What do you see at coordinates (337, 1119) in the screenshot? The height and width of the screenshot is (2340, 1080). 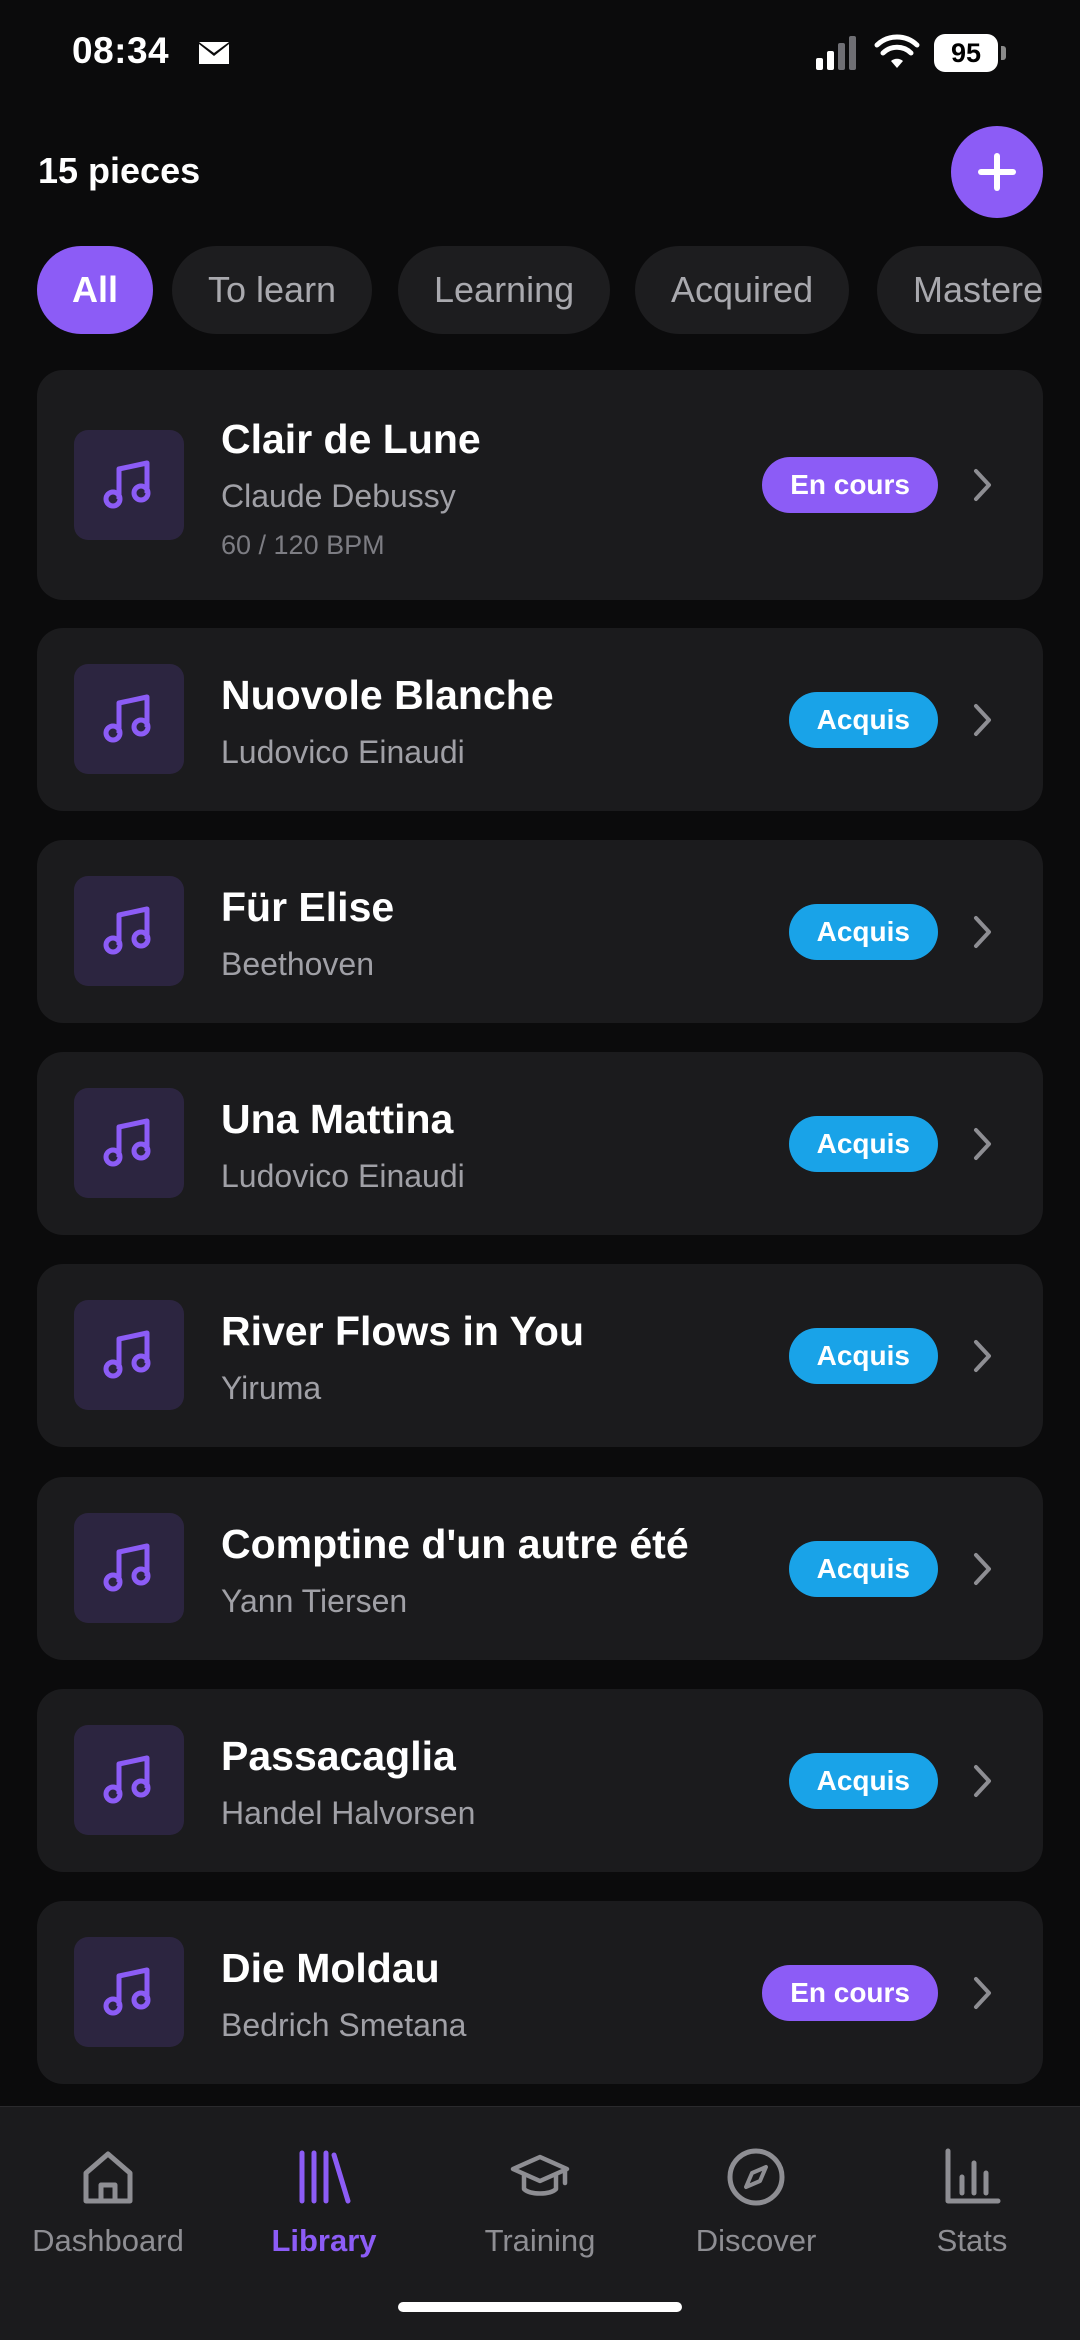 I see `piece-title: Una Mattina` at bounding box center [337, 1119].